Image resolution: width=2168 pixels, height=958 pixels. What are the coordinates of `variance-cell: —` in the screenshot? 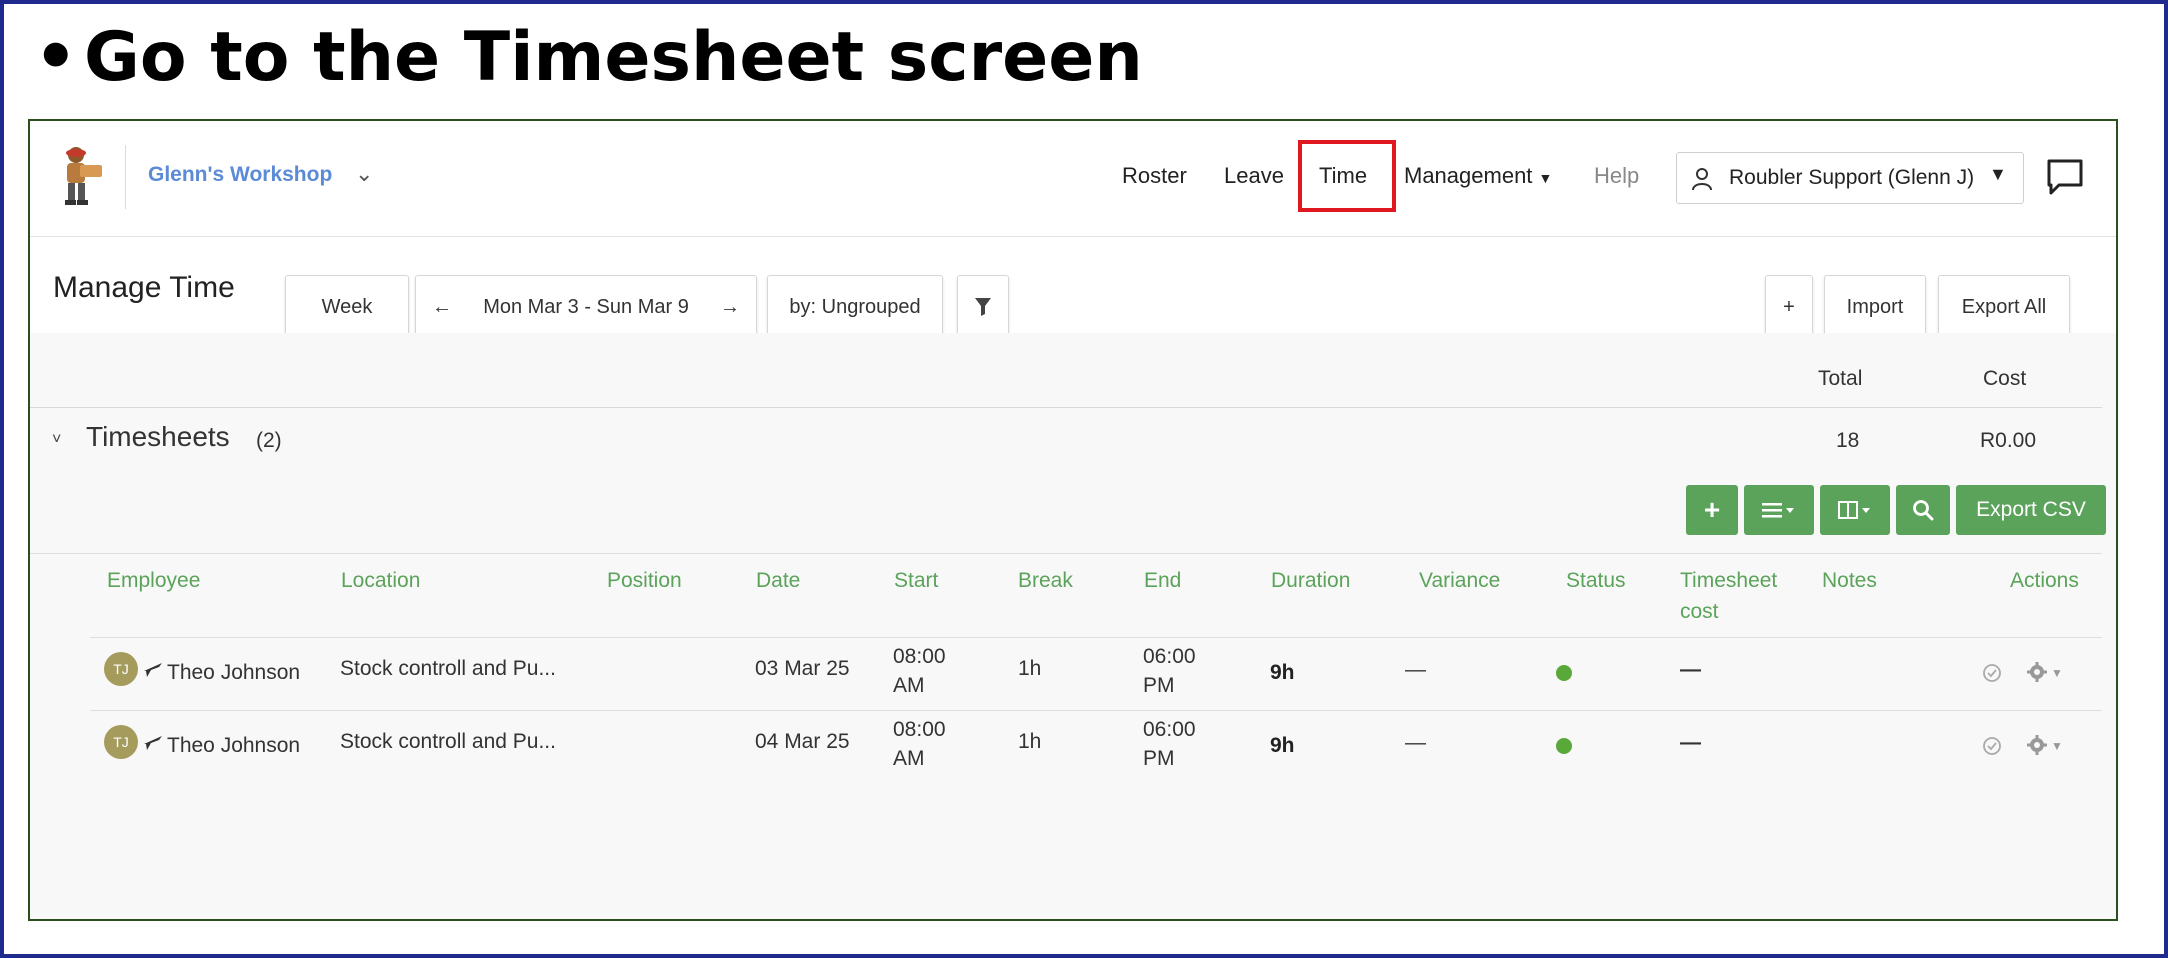 It's located at (1415, 669).